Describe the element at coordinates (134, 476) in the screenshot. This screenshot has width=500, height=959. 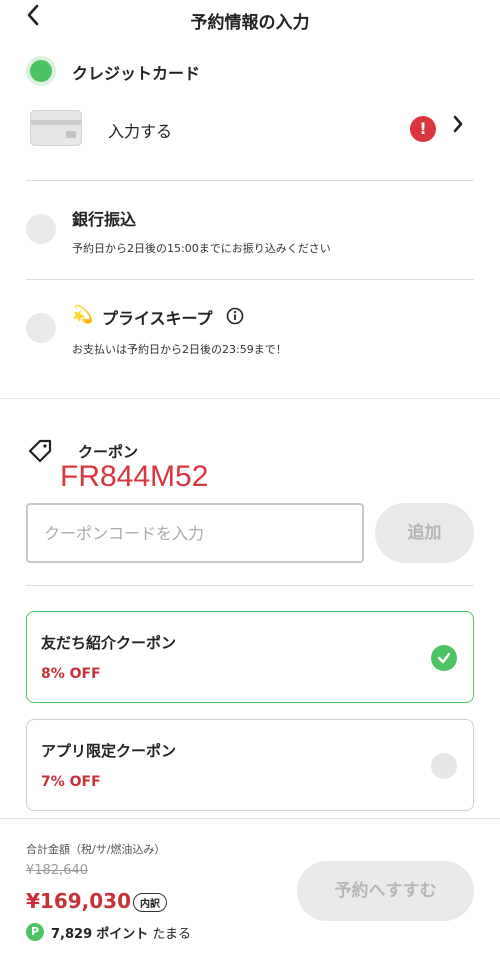
I see `coupon-code-overlay: FR844M52` at that location.